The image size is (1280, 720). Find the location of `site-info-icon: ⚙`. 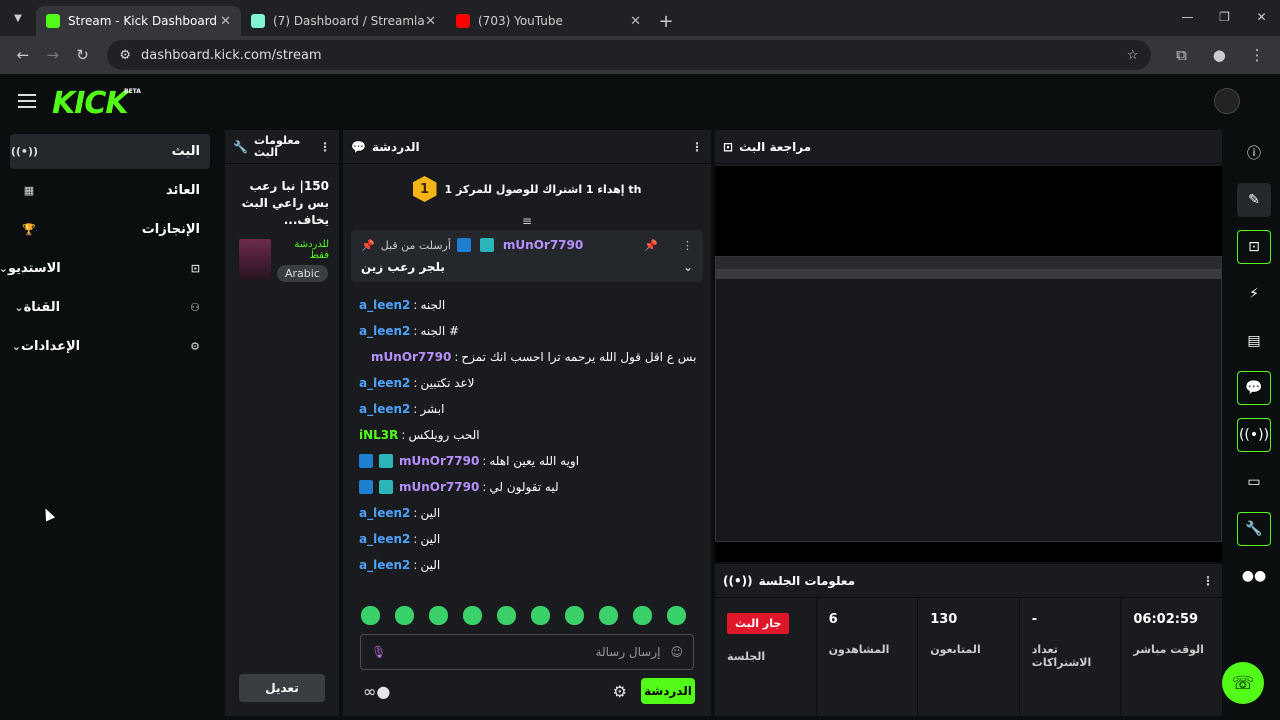

site-info-icon: ⚙ is located at coordinates (125, 55).